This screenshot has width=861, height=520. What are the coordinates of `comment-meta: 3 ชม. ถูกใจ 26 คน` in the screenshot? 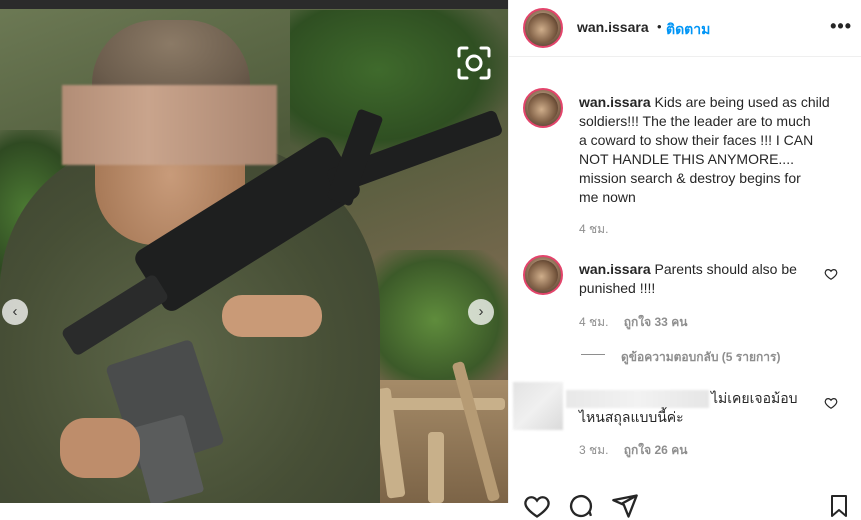 It's located at (633, 450).